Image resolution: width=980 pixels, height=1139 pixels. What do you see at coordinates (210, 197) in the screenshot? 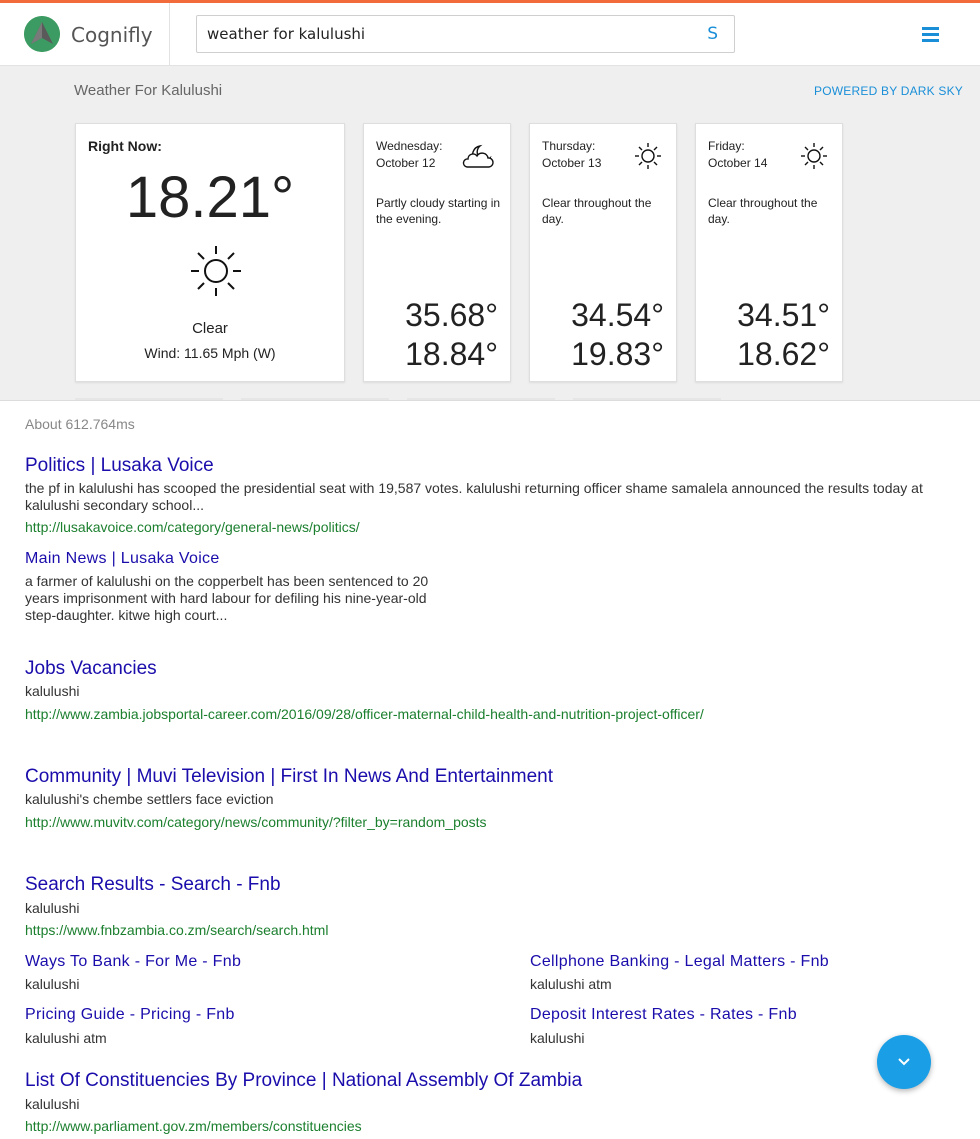
I see `current-temperature: 18.21°` at bounding box center [210, 197].